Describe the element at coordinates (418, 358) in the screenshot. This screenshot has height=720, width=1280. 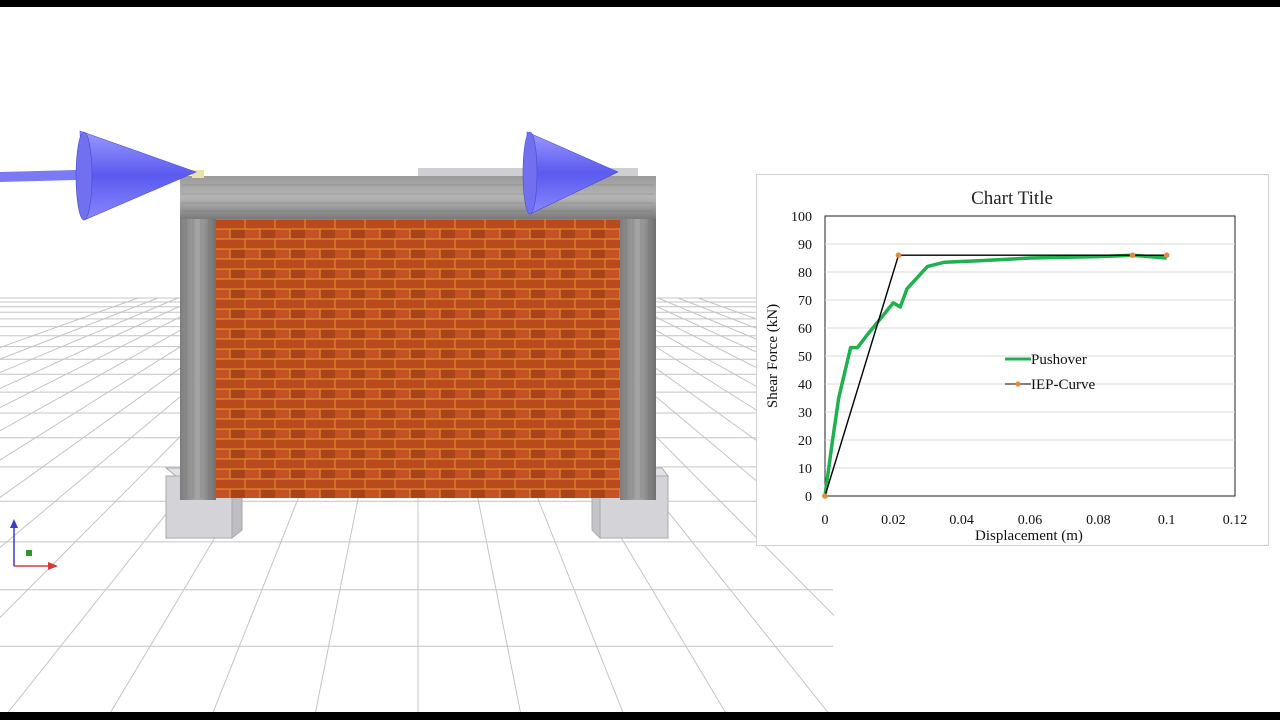
I see `masonry-infill-wall` at that location.